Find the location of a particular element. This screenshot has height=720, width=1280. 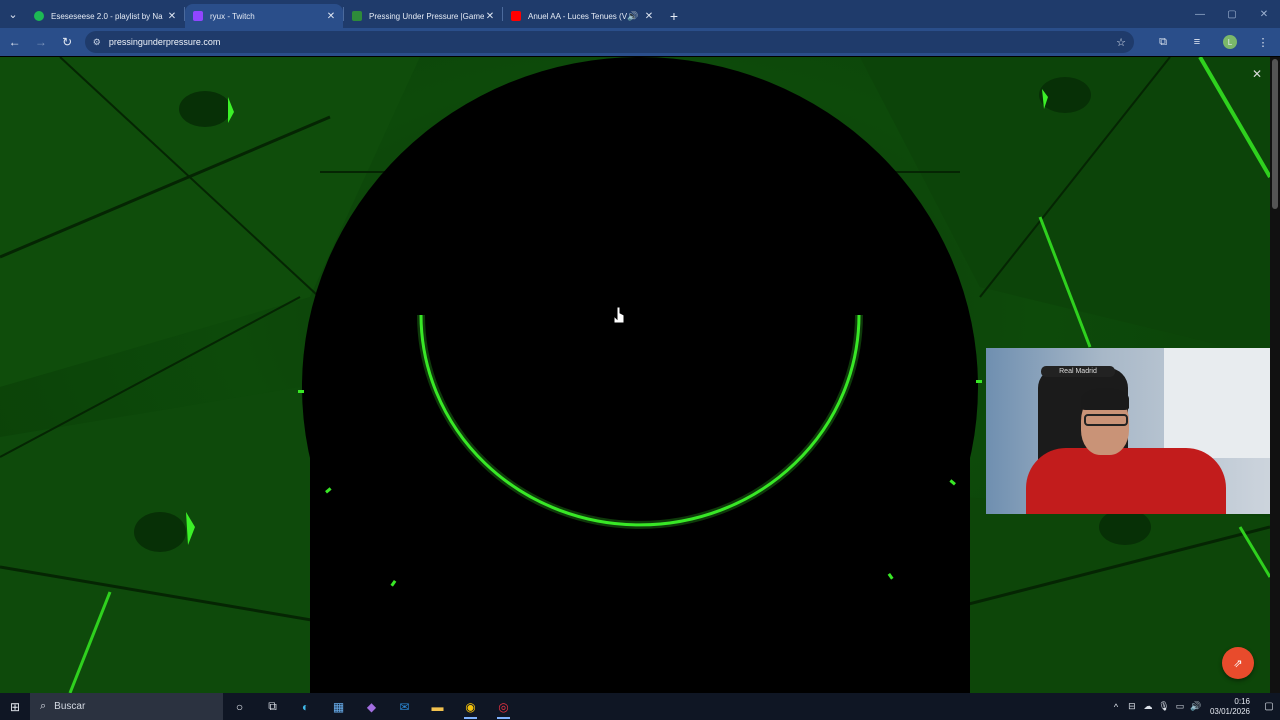

tab-spotify: Eseseseese 2.0 - playlist by Na ✕ is located at coordinates (105, 16).